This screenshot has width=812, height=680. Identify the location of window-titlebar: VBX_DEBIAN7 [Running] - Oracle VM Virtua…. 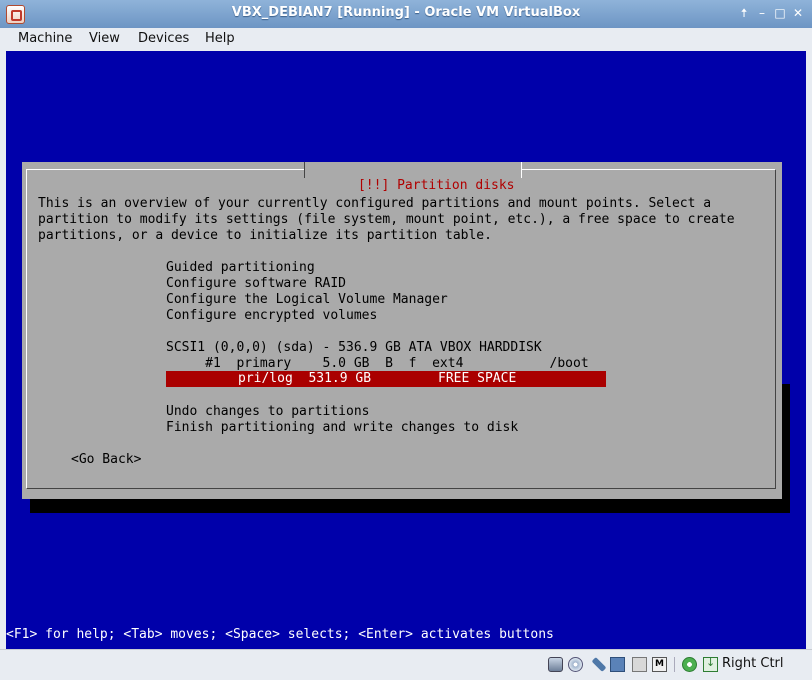
(406, 14).